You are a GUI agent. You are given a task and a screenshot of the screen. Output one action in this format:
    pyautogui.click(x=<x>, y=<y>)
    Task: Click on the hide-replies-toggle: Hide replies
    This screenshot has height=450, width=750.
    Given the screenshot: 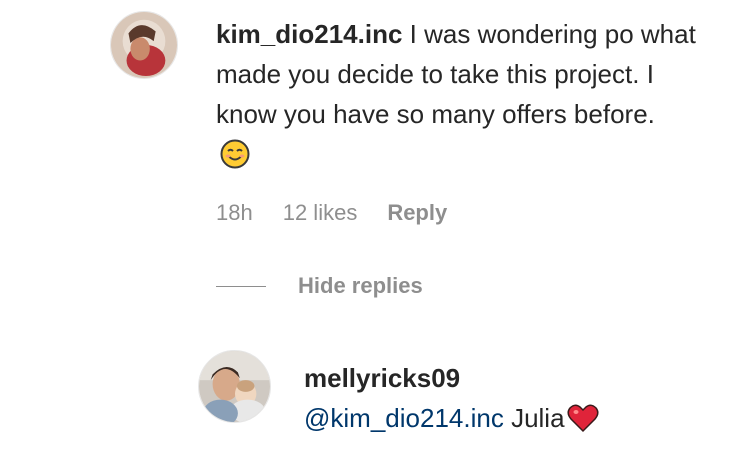 What is the action you would take?
    pyautogui.click(x=319, y=286)
    